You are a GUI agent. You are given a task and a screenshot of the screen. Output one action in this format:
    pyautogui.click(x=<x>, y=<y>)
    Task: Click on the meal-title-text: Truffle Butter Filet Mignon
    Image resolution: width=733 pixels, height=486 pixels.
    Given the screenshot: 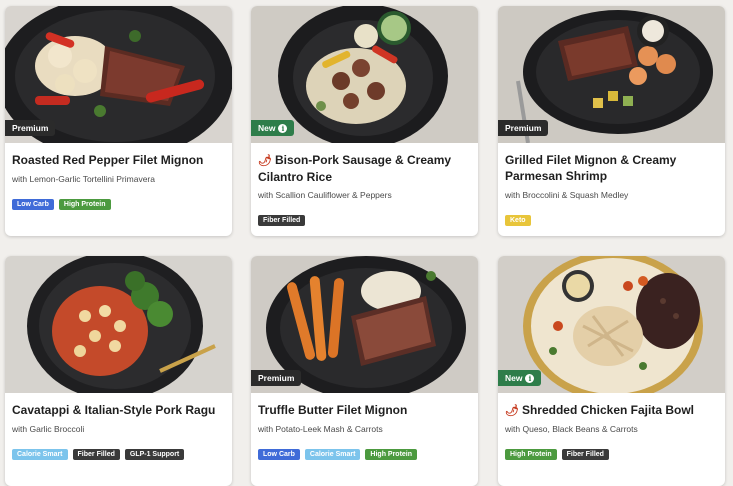 What is the action you would take?
    pyautogui.click(x=333, y=410)
    